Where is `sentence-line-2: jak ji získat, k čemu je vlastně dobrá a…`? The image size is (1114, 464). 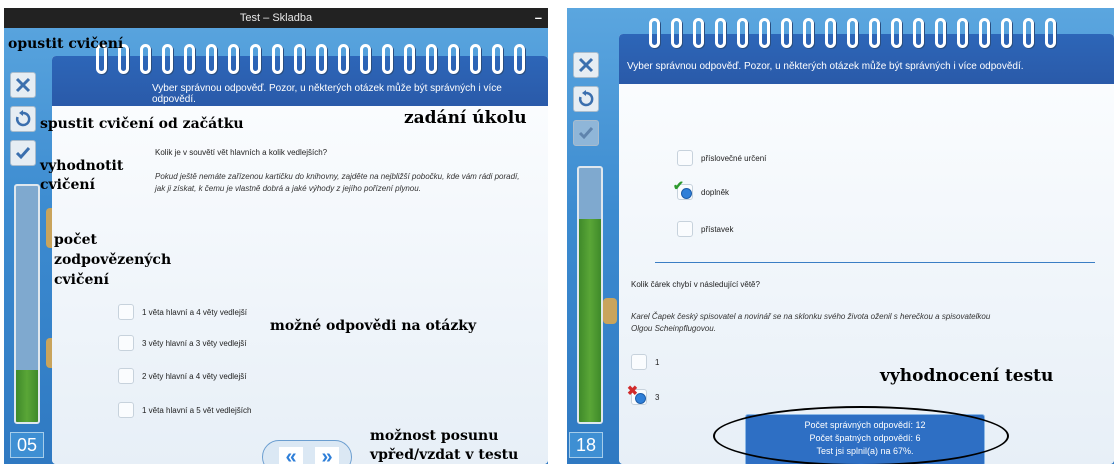
sentence-line-2: jak ji získat, k čemu je vlastně dobrá a… is located at coordinates (288, 188).